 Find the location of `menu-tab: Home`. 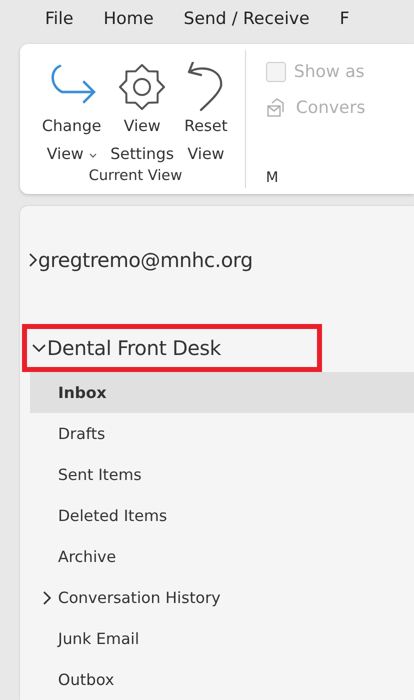

menu-tab: Home is located at coordinates (128, 20).